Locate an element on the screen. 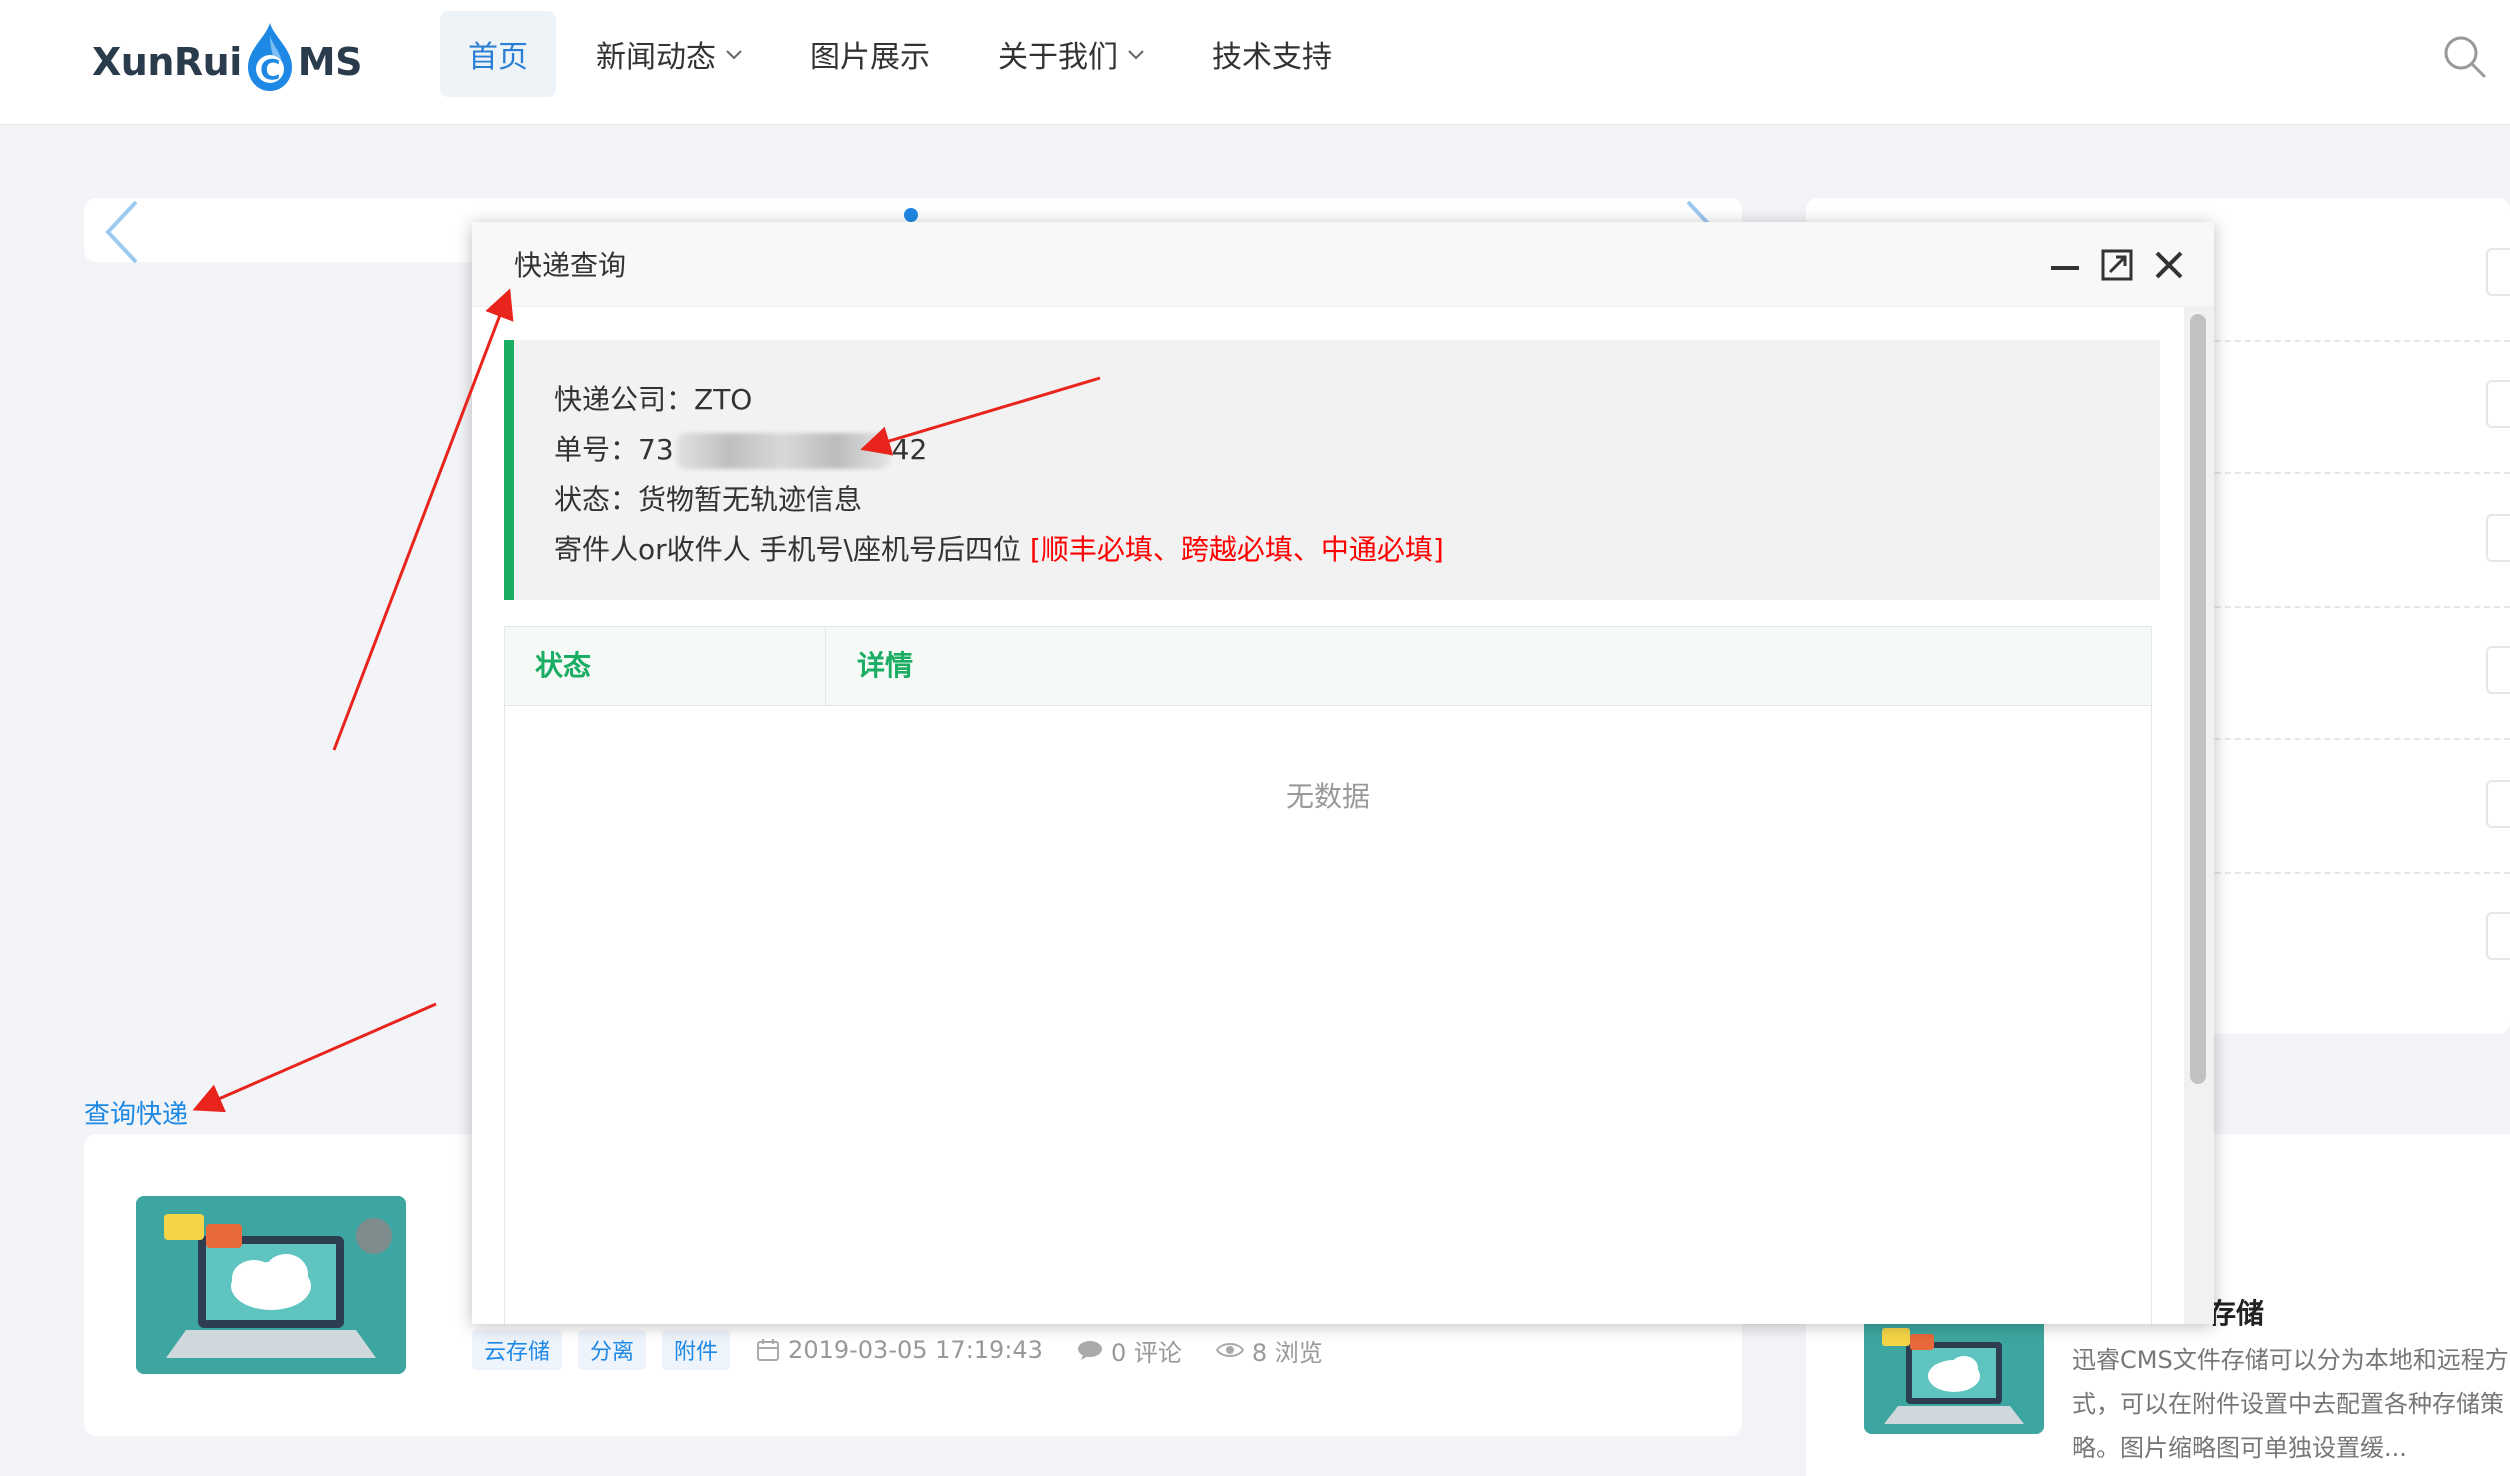  main-nav: 首页 新闻动态 图片展示 关于我们 技术支持 is located at coordinates (906, 54).